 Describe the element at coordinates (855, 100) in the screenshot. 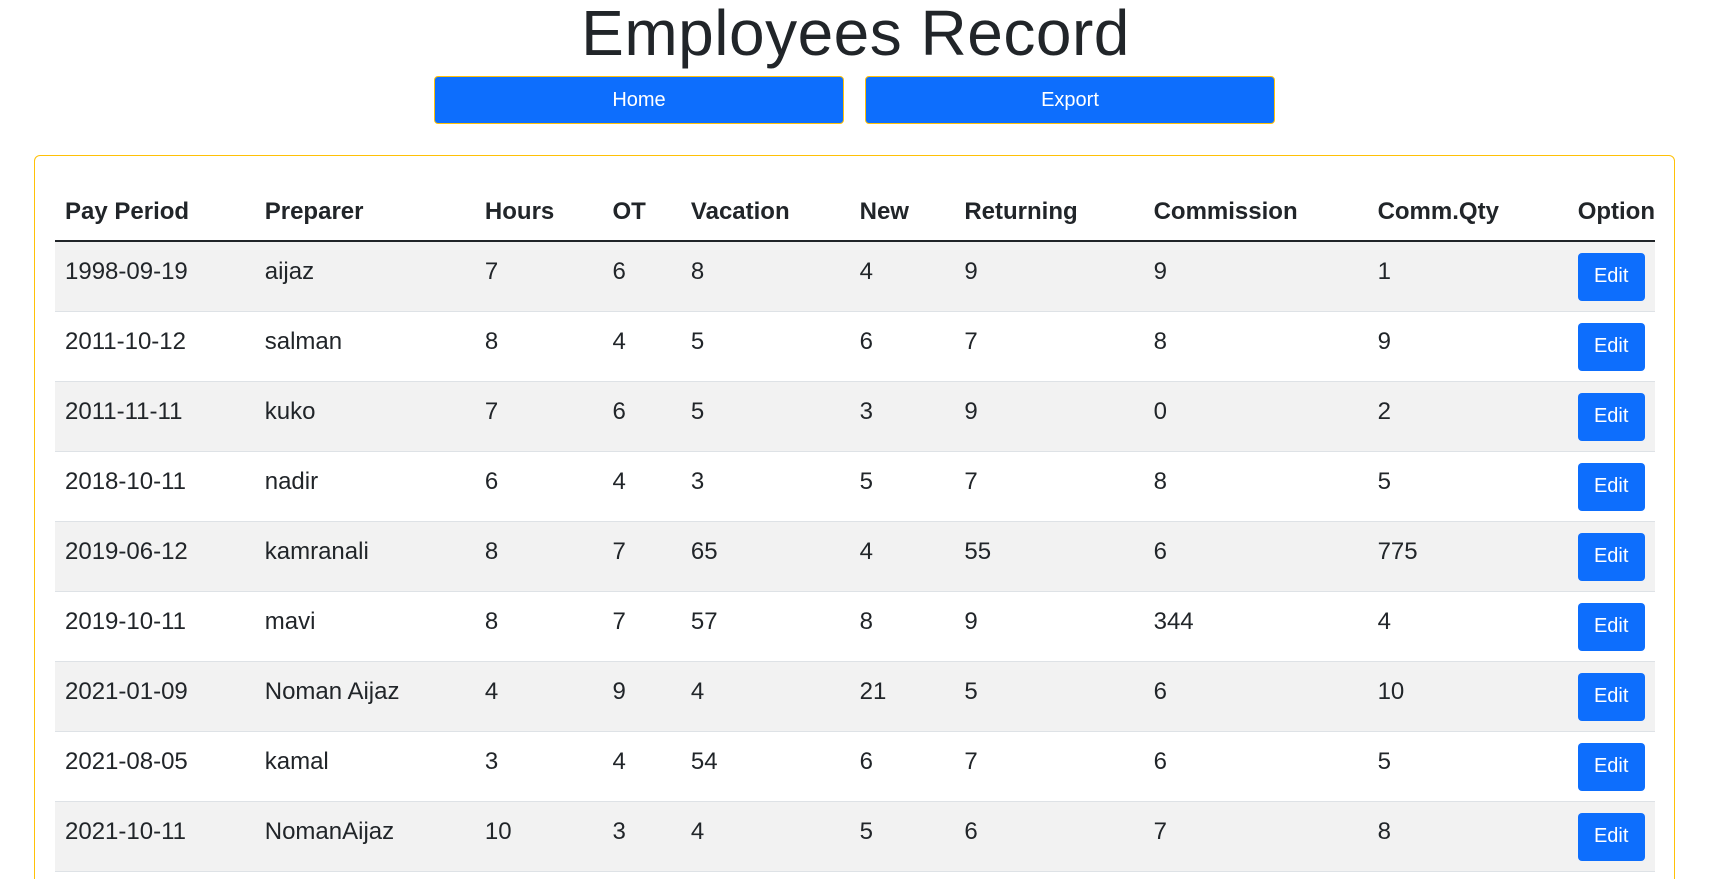

I see `toolbar: Home Export` at that location.